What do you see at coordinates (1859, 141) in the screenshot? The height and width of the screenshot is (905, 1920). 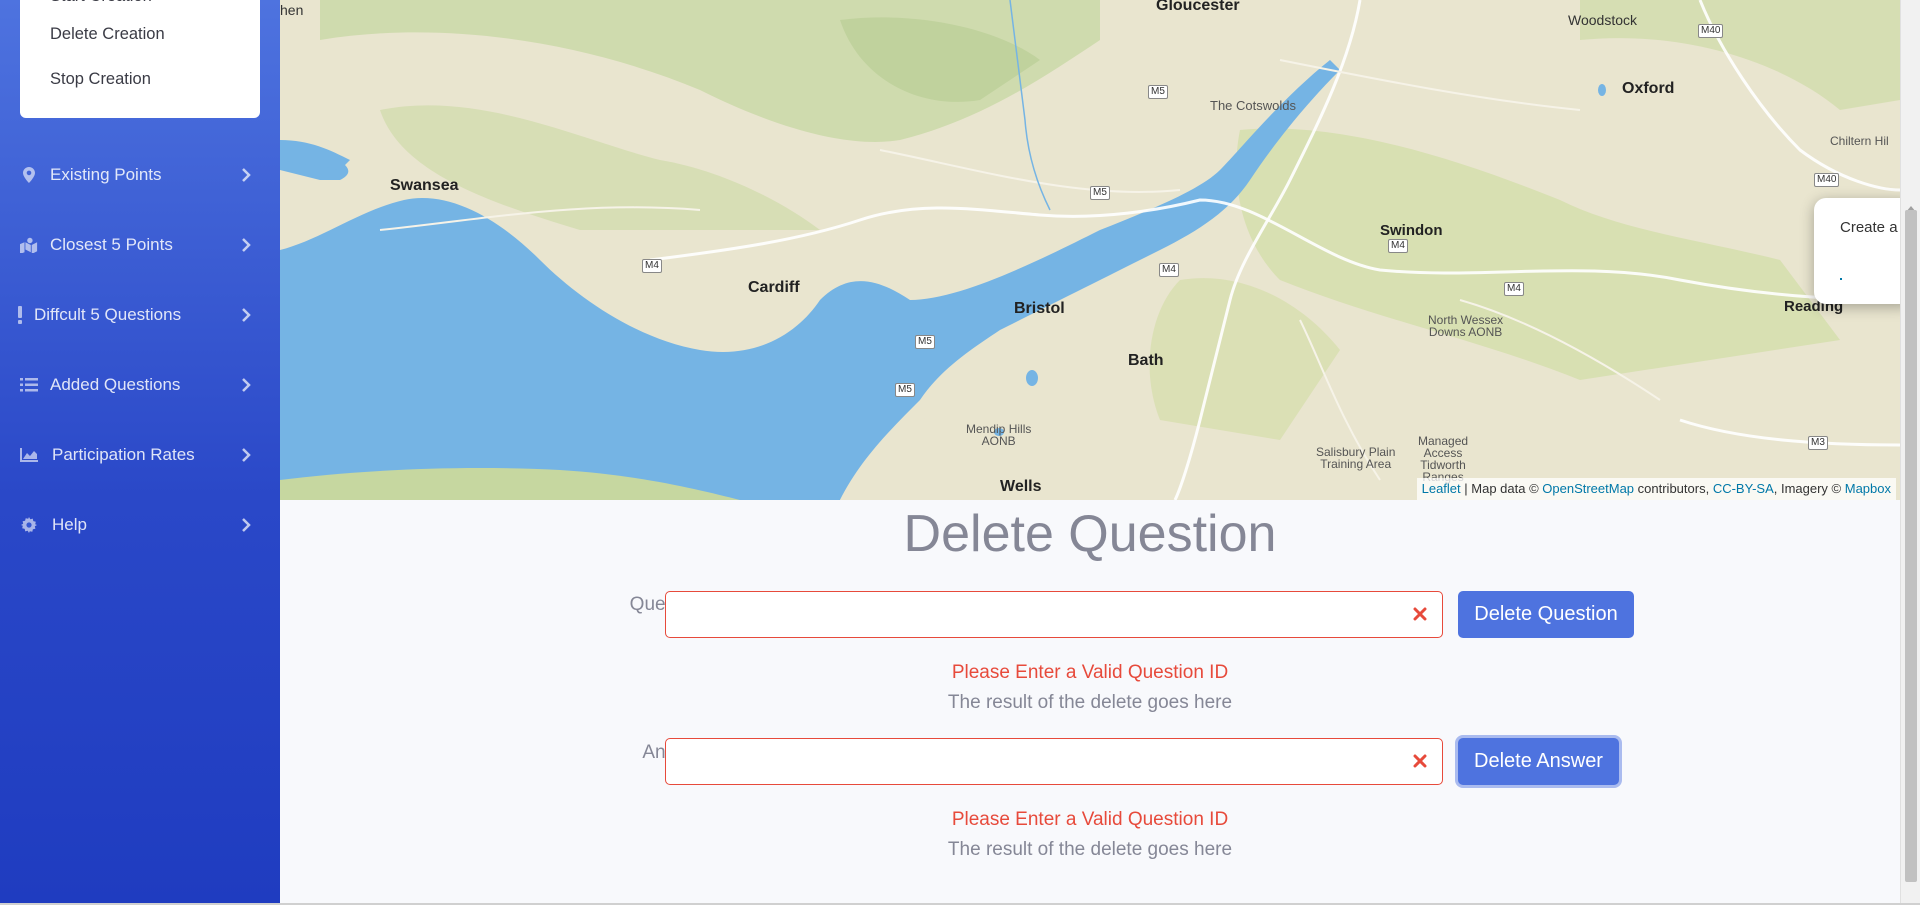 I see `place-chiltern: Chiltern Hil` at bounding box center [1859, 141].